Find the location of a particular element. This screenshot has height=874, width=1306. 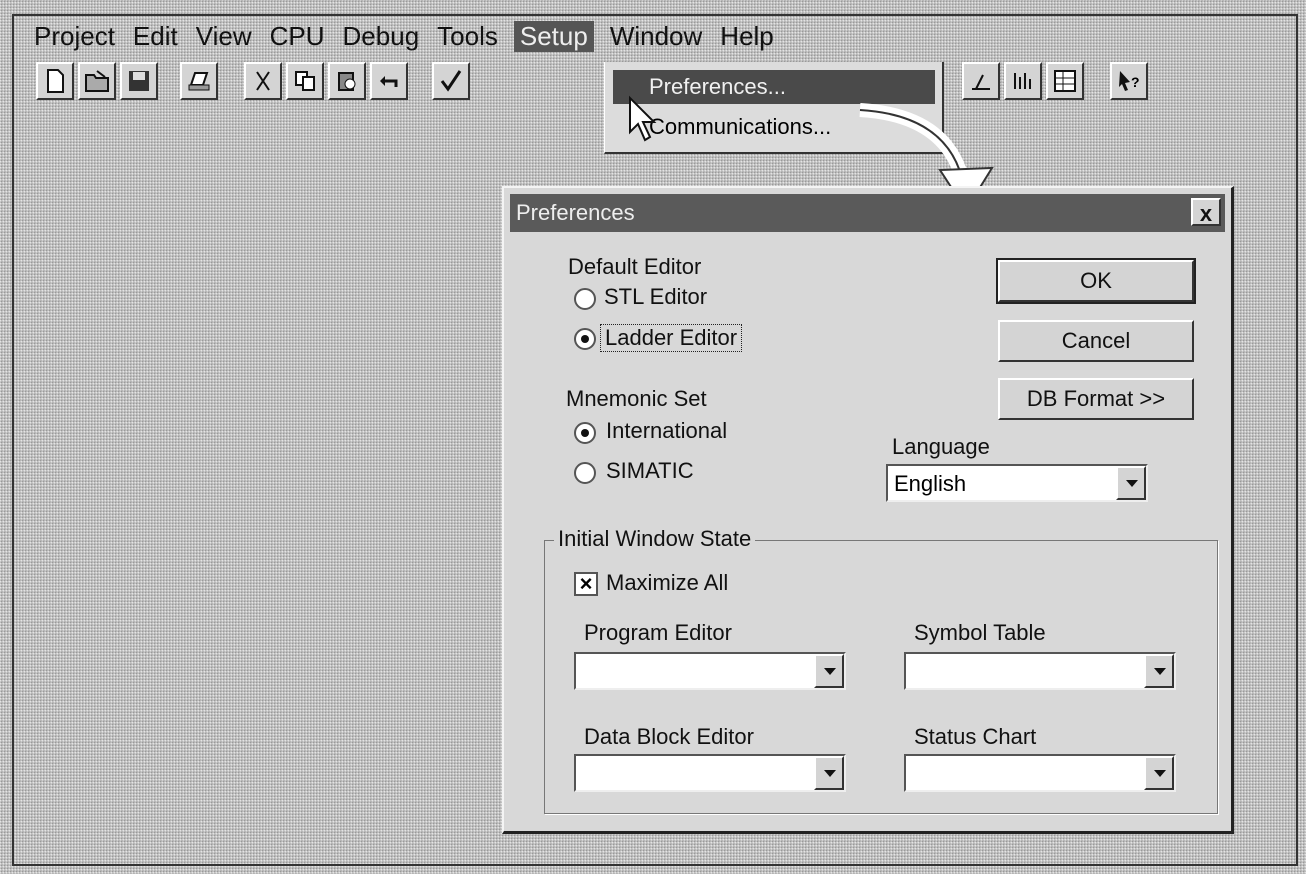

dialog-titlebar: Preferences x is located at coordinates (867, 213).